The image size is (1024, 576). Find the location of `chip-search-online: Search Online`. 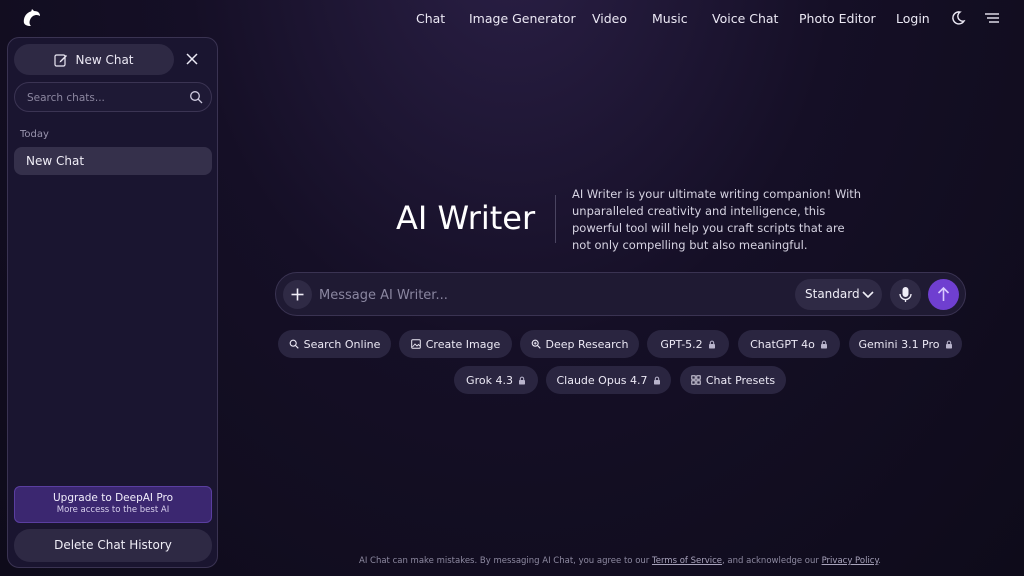

chip-search-online: Search Online is located at coordinates (334, 344).